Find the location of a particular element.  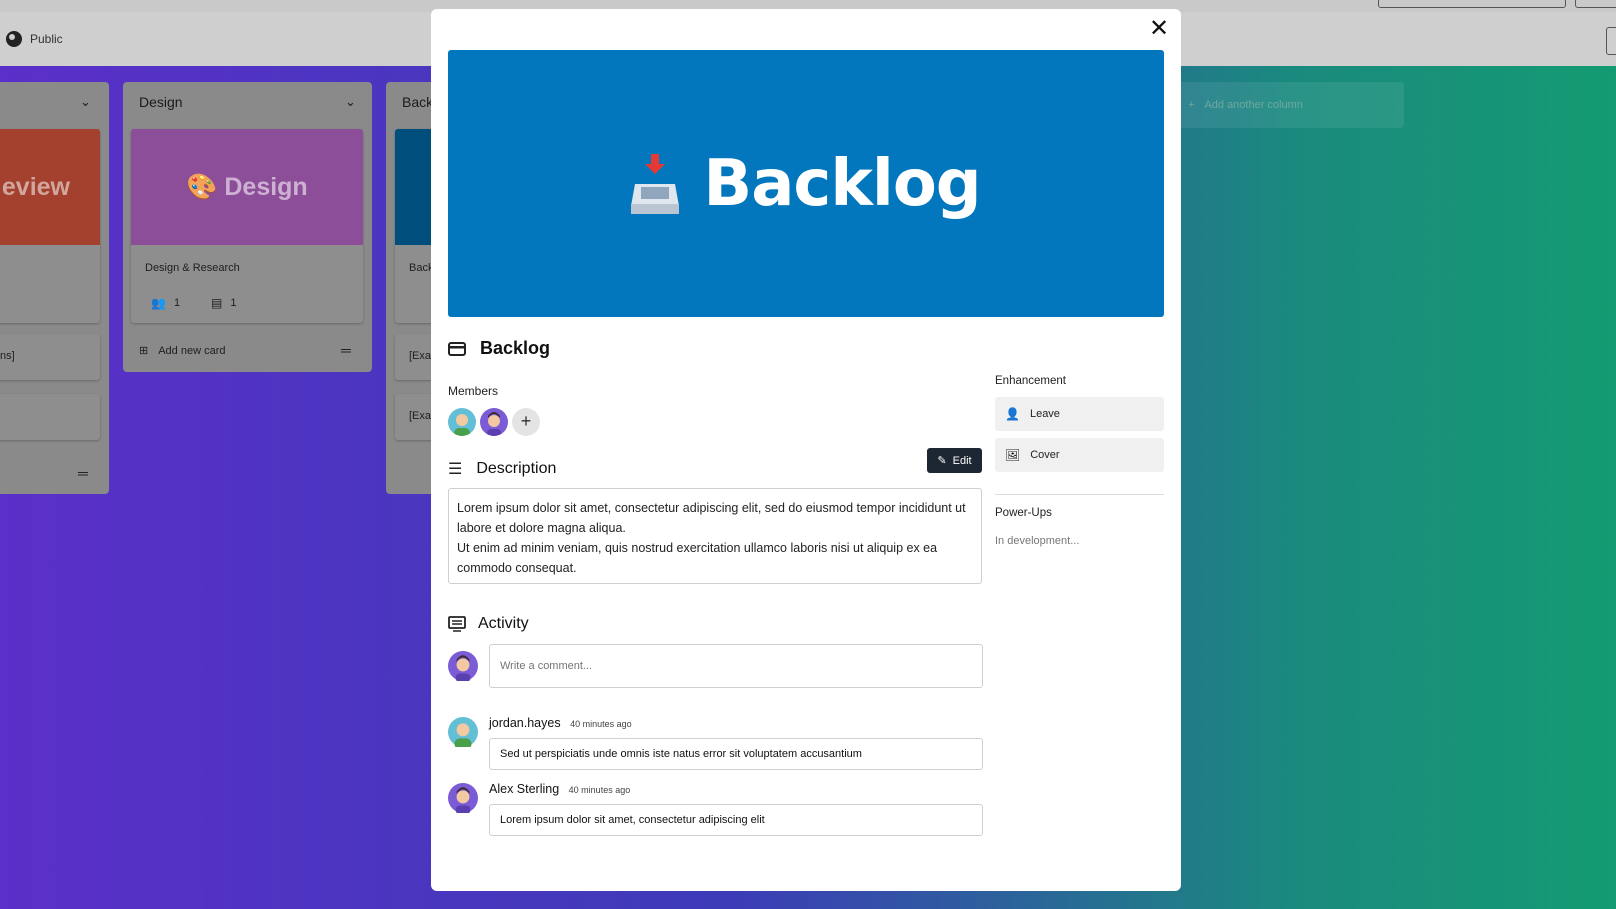

card-cover: 🎨 Design is located at coordinates (247, 187).